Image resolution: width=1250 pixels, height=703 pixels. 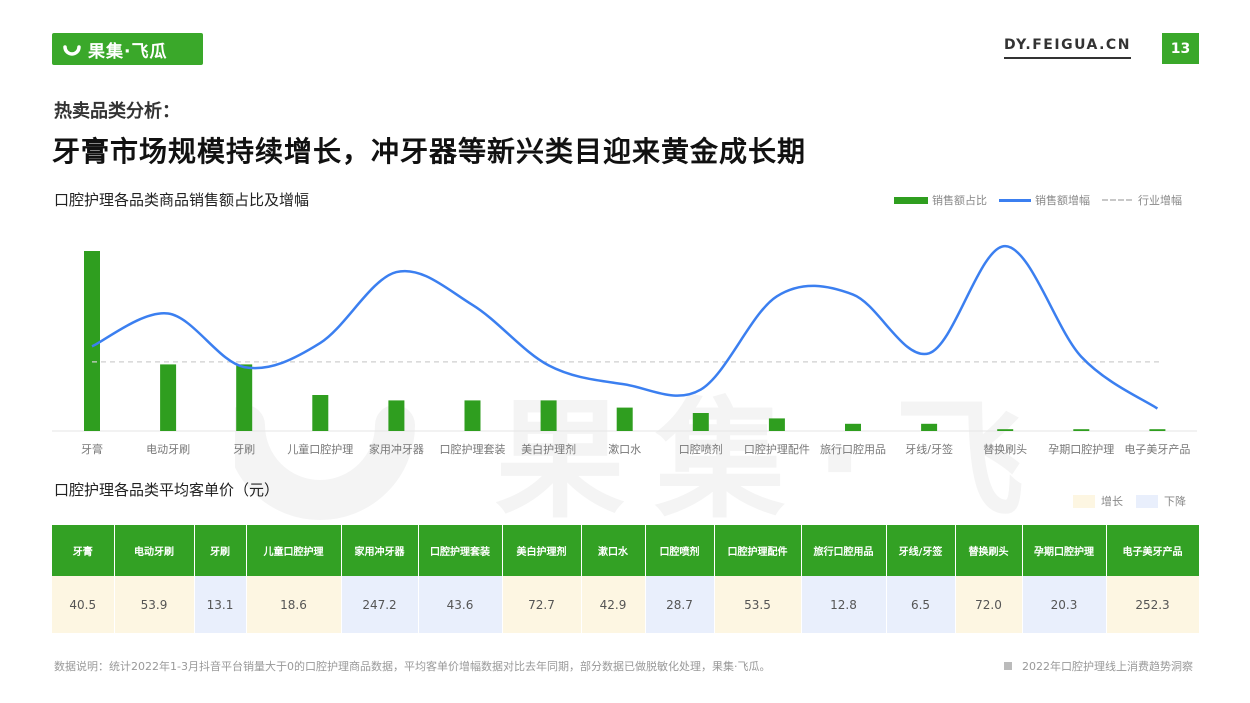 I want to click on footer-report-label: 2022年口腔护理线上消费趋势洞察, so click(x=1107, y=666).